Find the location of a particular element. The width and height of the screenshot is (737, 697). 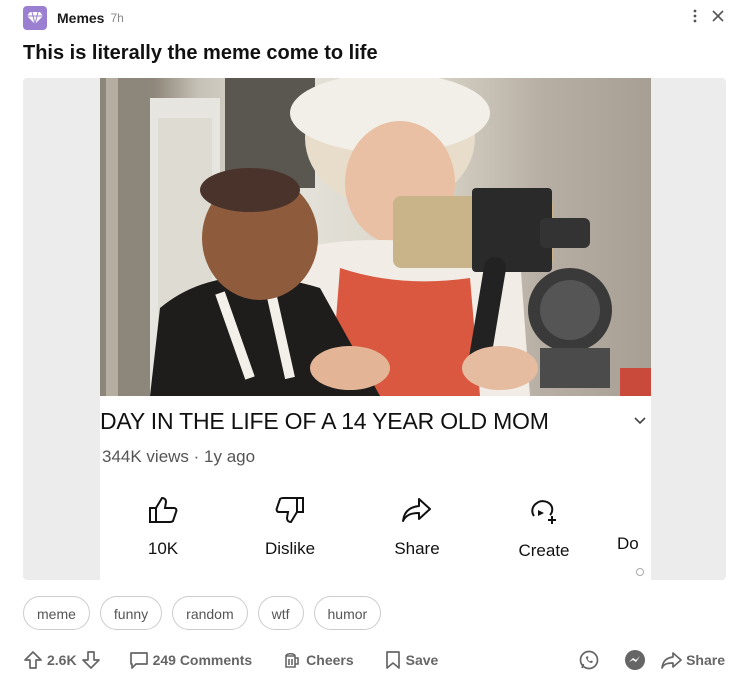

share-post-button: Share is located at coordinates (692, 660).